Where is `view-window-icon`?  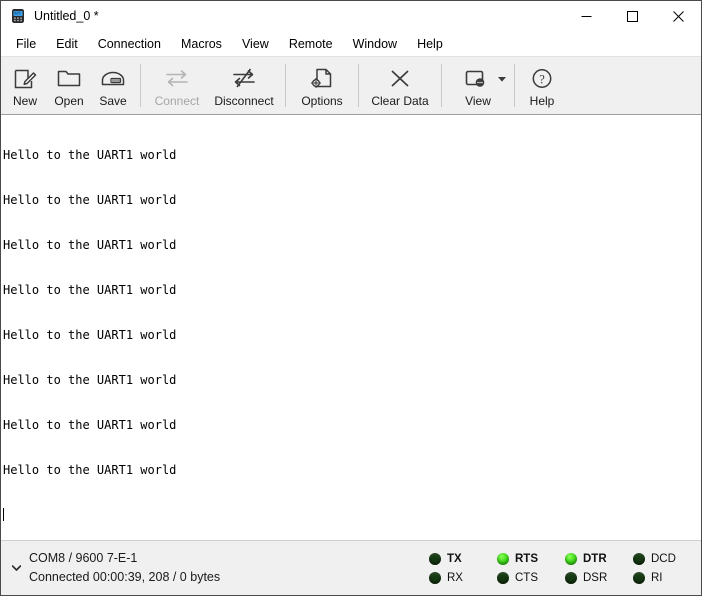 view-window-icon is located at coordinates (478, 78).